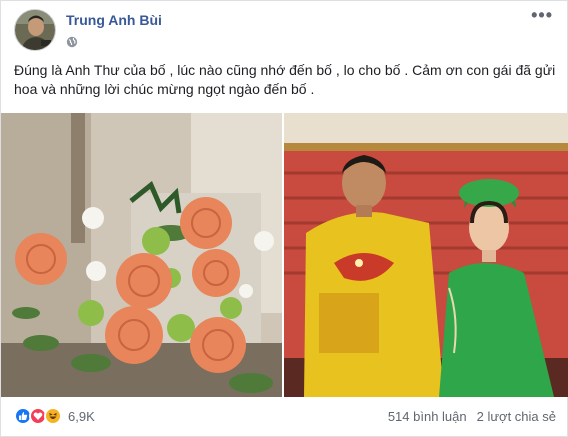  What do you see at coordinates (516, 416) in the screenshot?
I see `shares-count-link: 2 lượt chia sẻ` at bounding box center [516, 416].